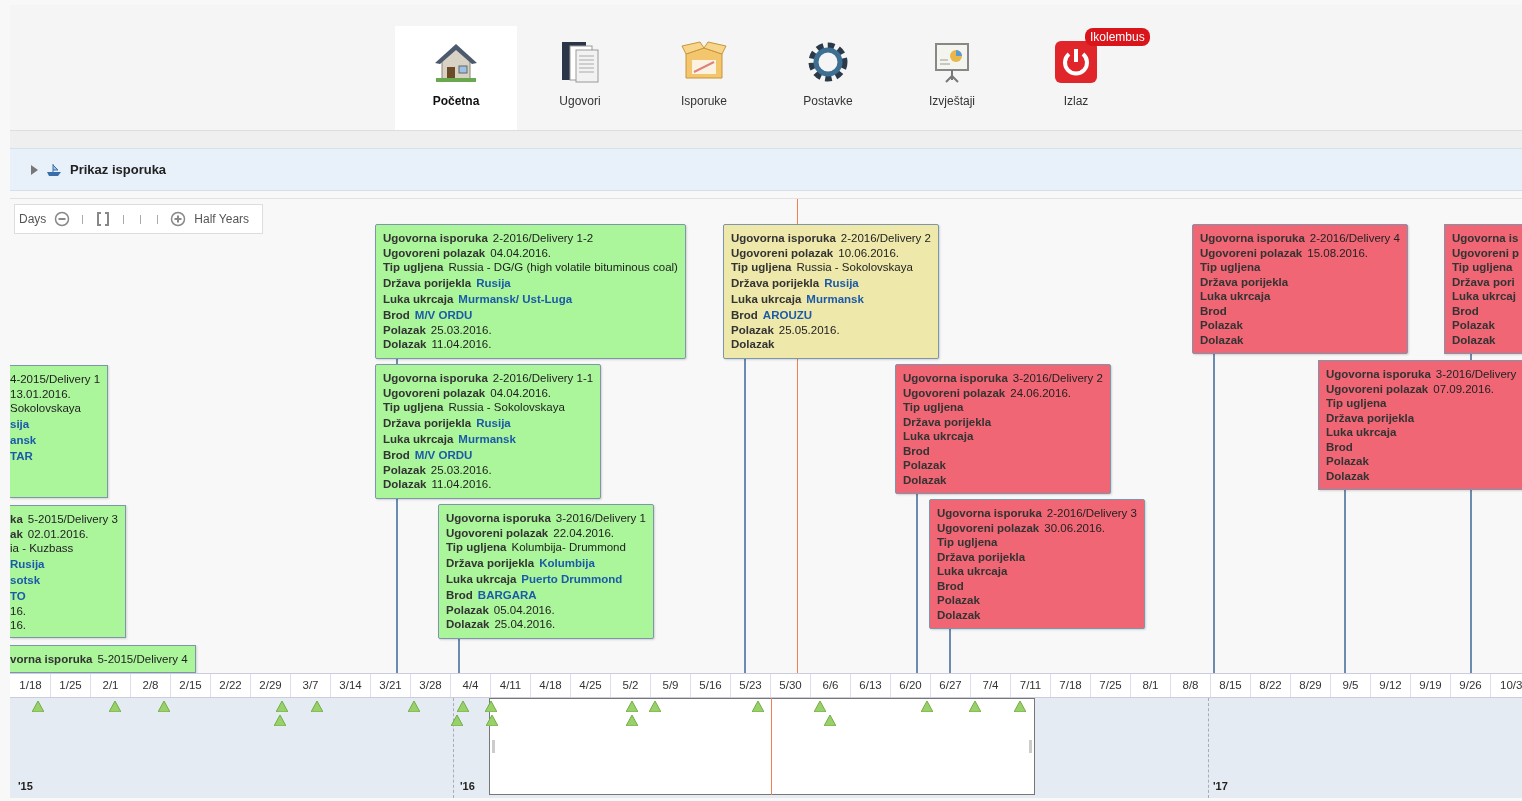  I want to click on axis-tick-label: 4/18, so click(551, 685).